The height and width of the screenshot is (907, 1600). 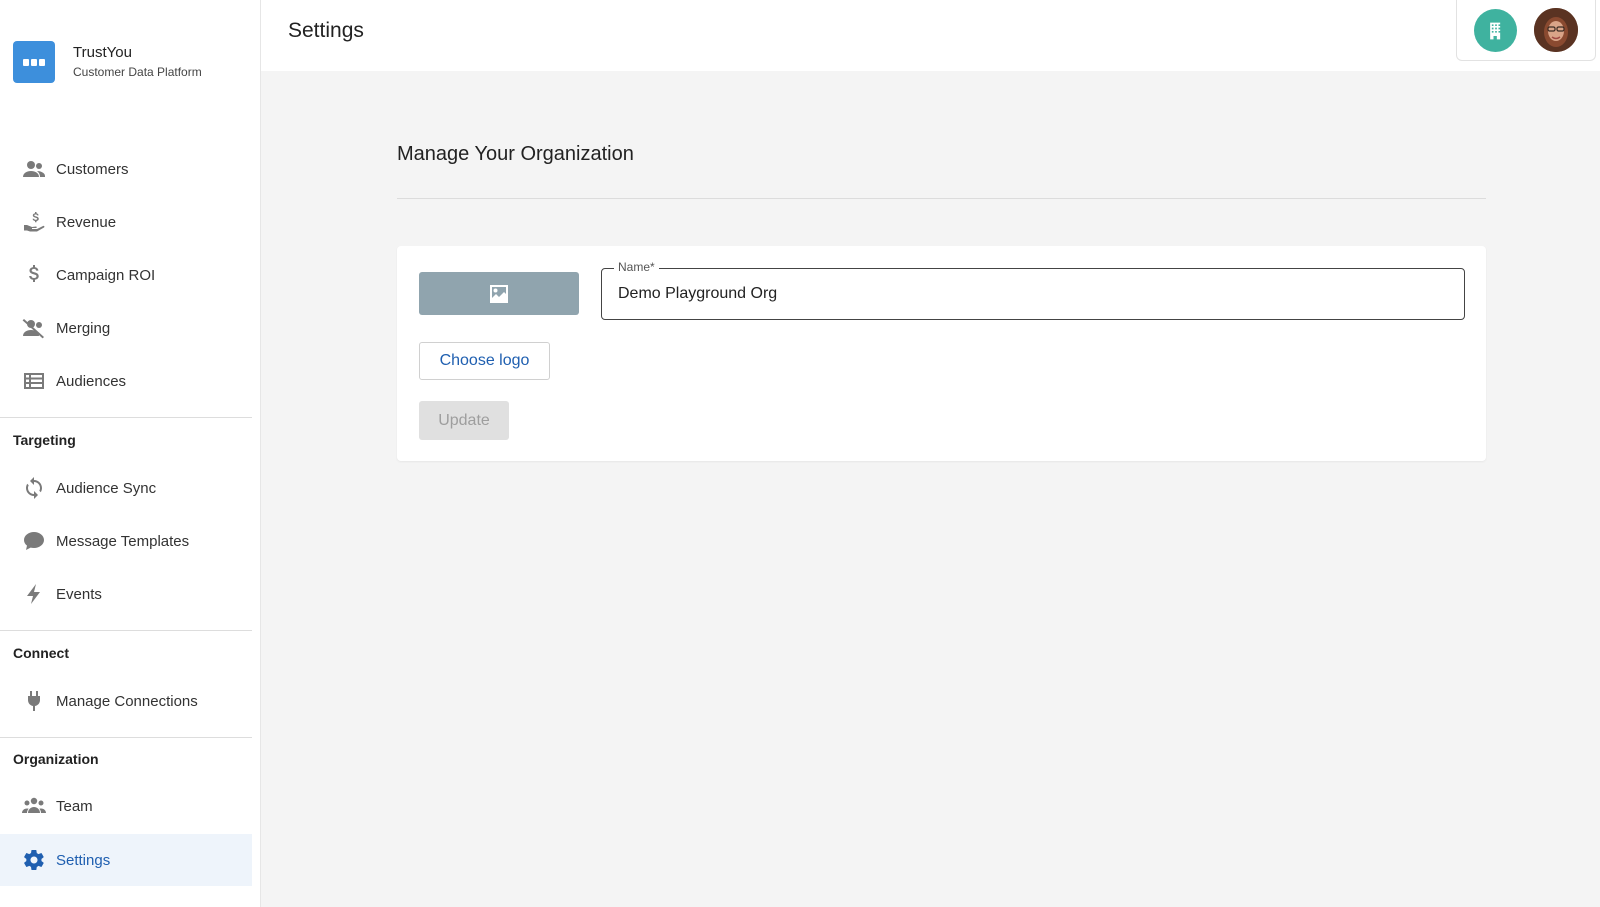 What do you see at coordinates (92, 169) in the screenshot?
I see `sidebar-item-label: Customers` at bounding box center [92, 169].